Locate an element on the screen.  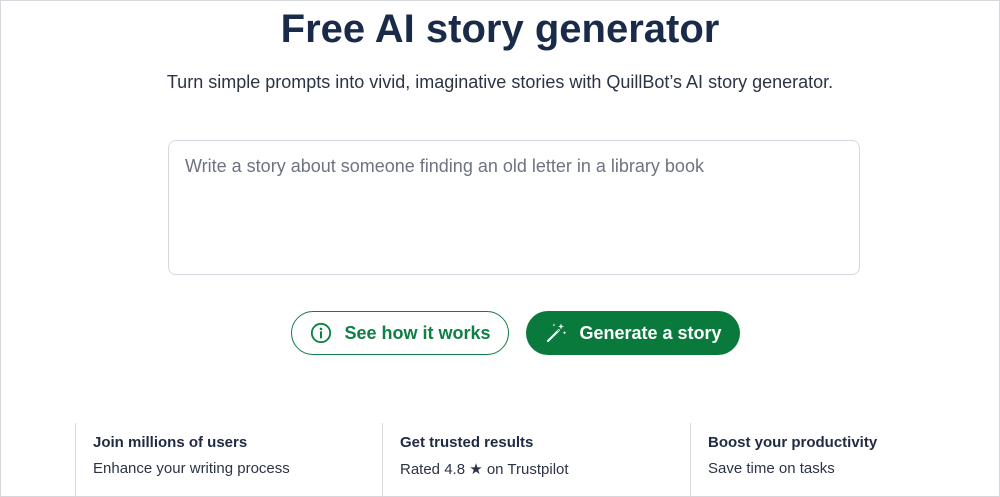
feature-title: Boost your productivity is located at coordinates (793, 442).